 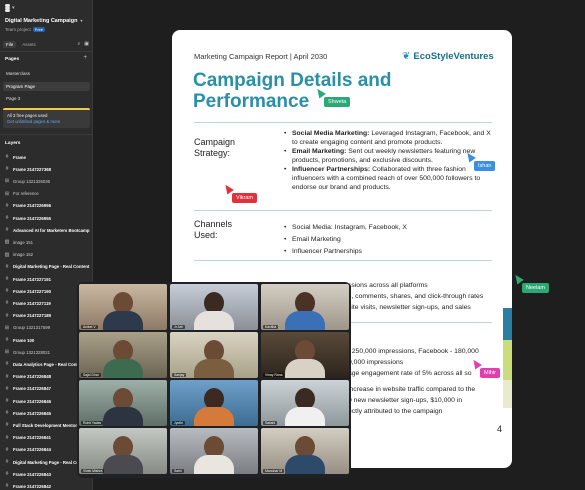 I want to click on layer-label: Advanced AI for Marketers Bootcamp, so click(x=51, y=230).